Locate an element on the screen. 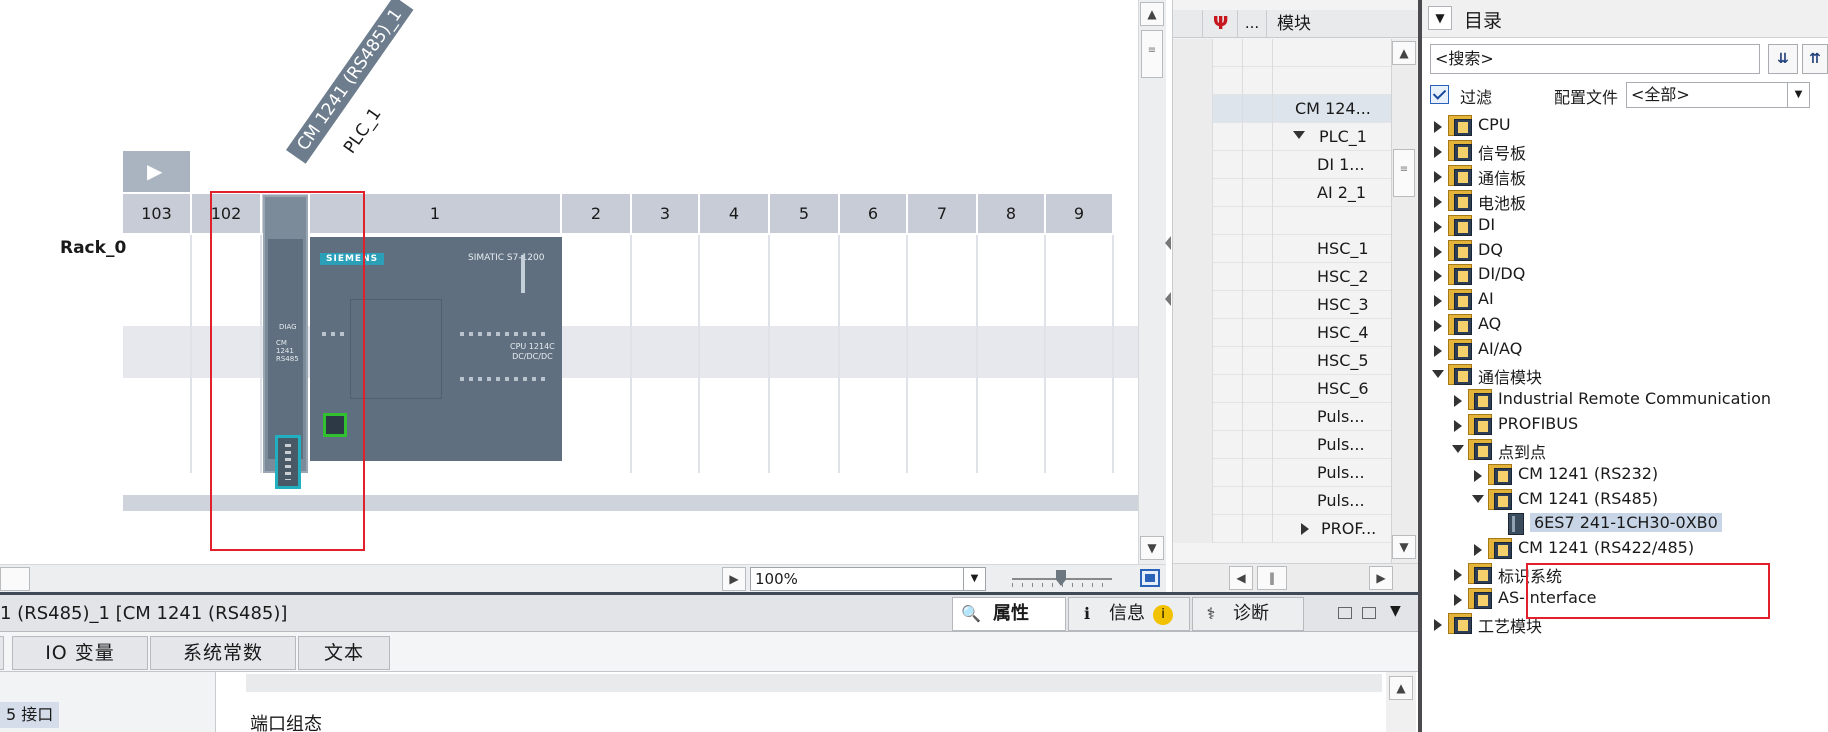  hscroll-thumb is located at coordinates (15, 579).